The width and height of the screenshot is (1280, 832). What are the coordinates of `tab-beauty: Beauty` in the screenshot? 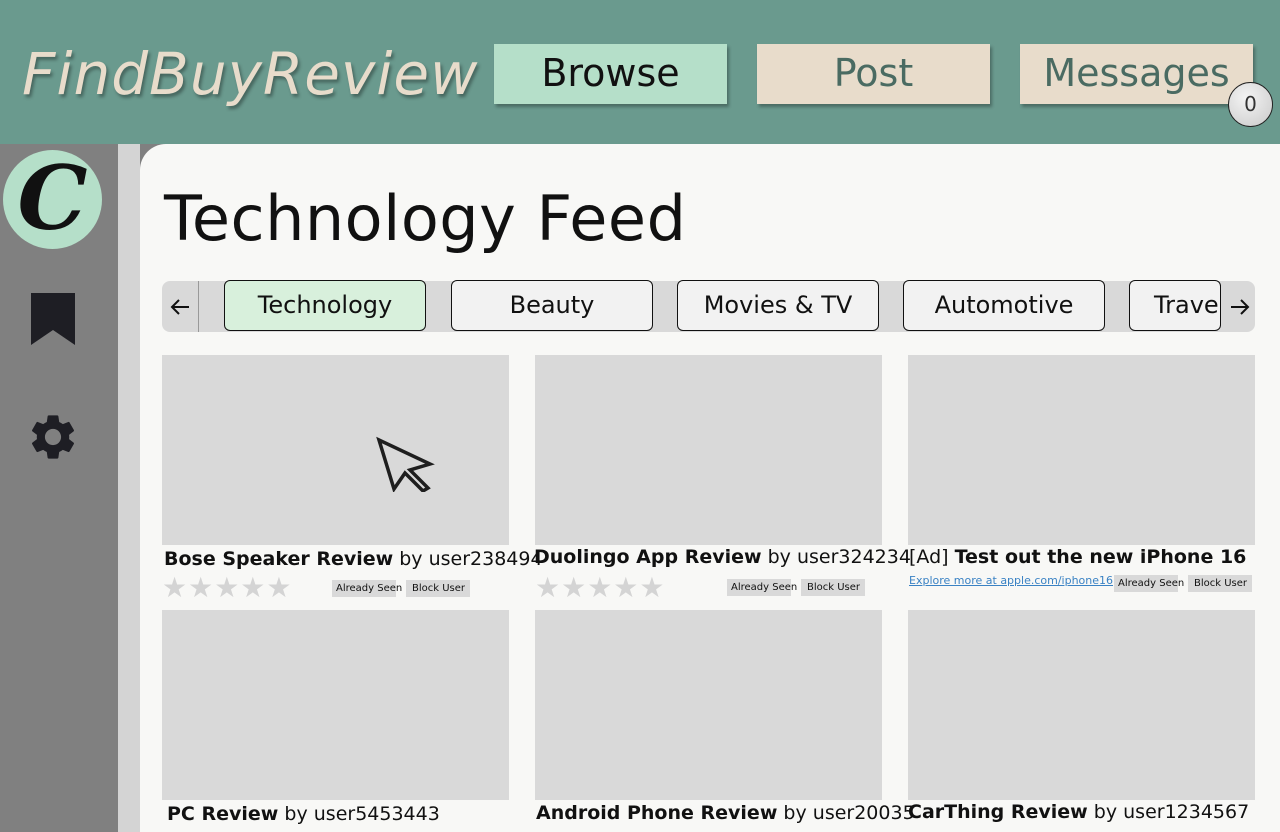 It's located at (552, 305).